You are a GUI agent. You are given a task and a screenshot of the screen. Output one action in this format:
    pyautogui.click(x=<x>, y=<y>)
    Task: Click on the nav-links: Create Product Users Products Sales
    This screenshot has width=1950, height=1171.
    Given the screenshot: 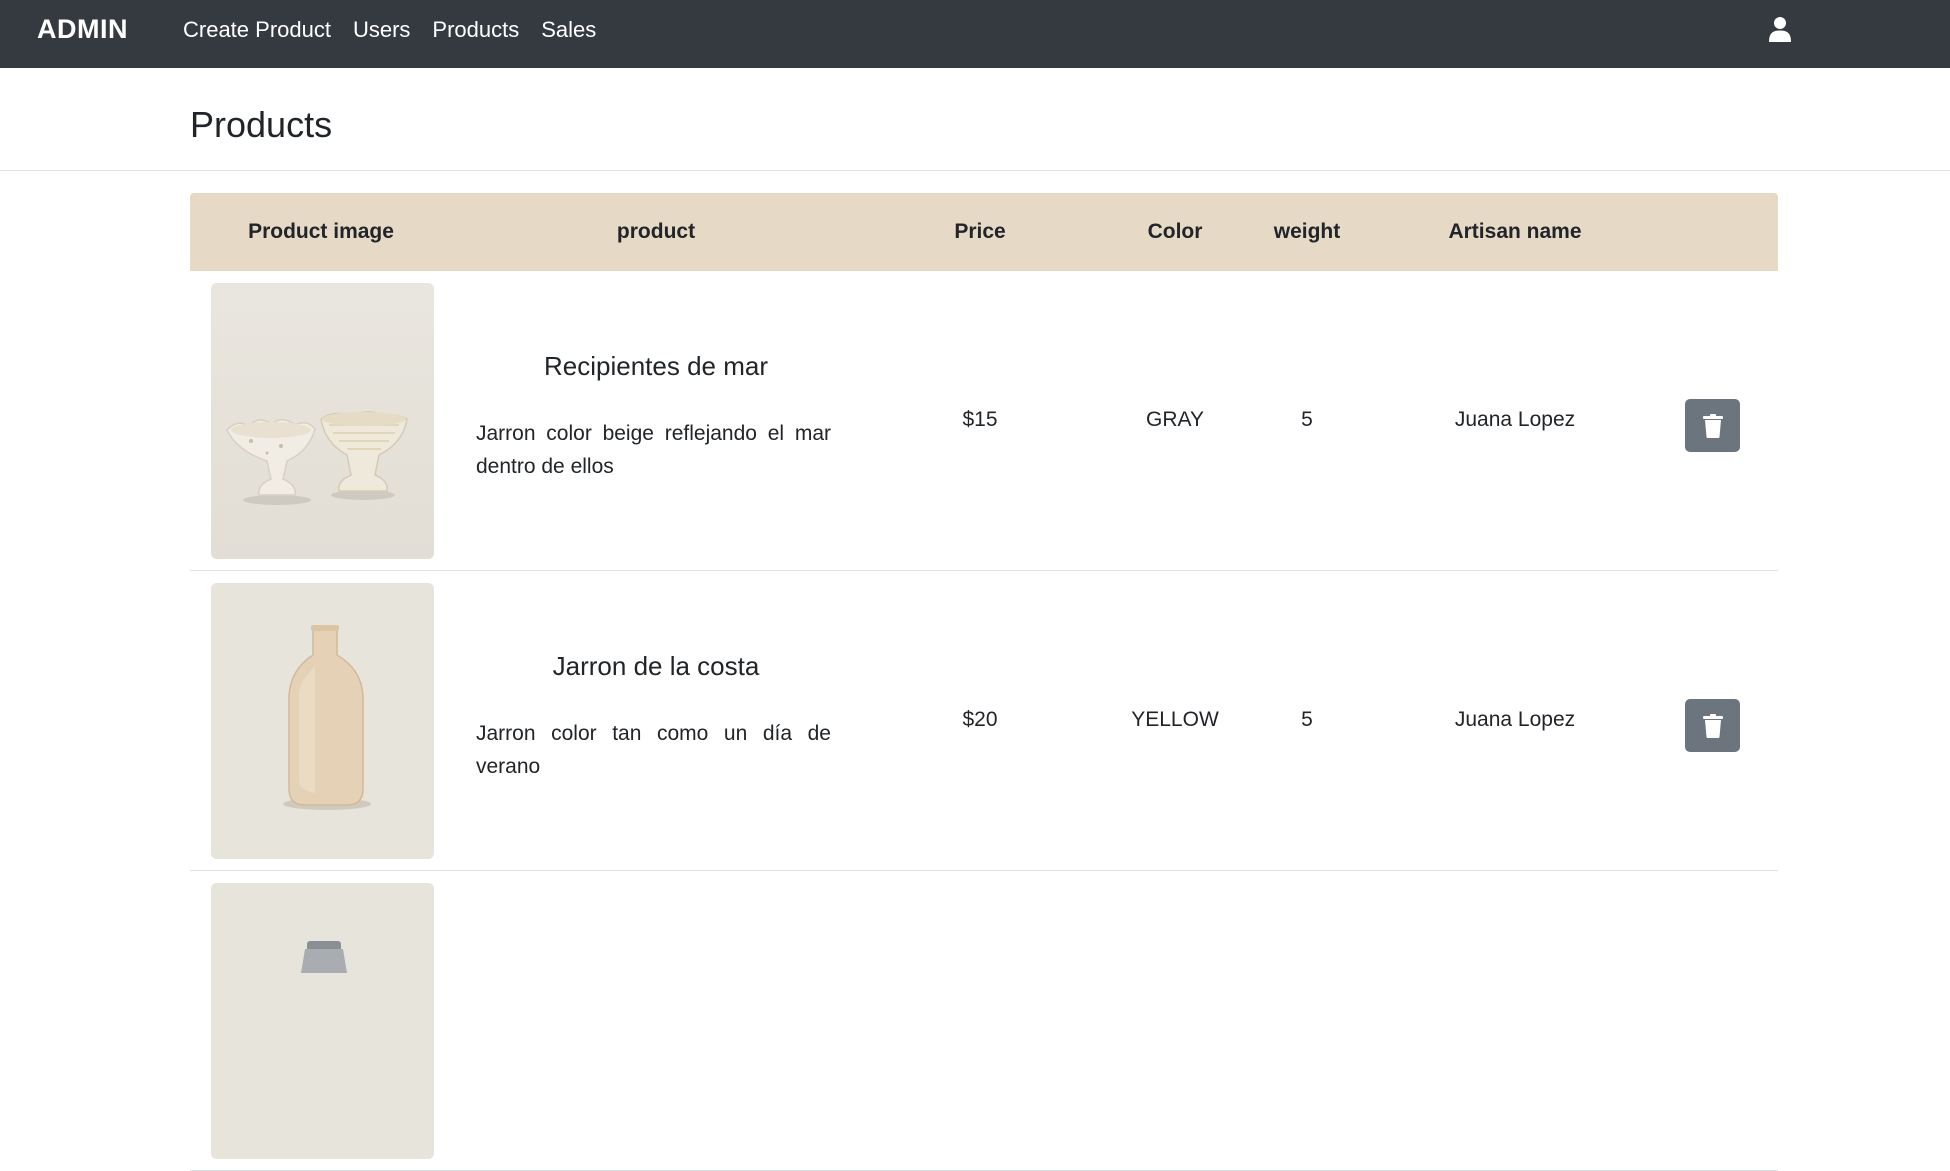 What is the action you would take?
    pyautogui.click(x=400, y=30)
    